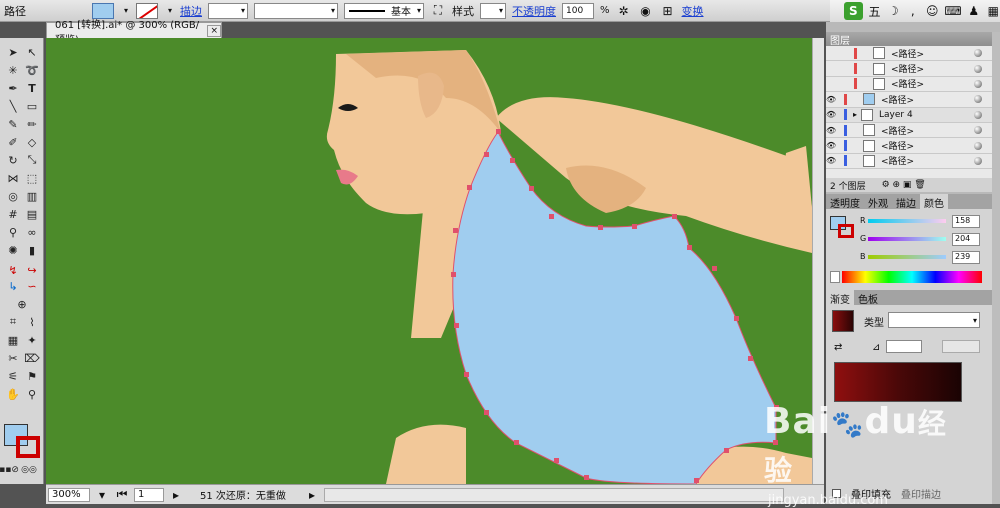  What do you see at coordinates (296, 10) in the screenshot?
I see `variable-width-field: ▾` at bounding box center [296, 10].